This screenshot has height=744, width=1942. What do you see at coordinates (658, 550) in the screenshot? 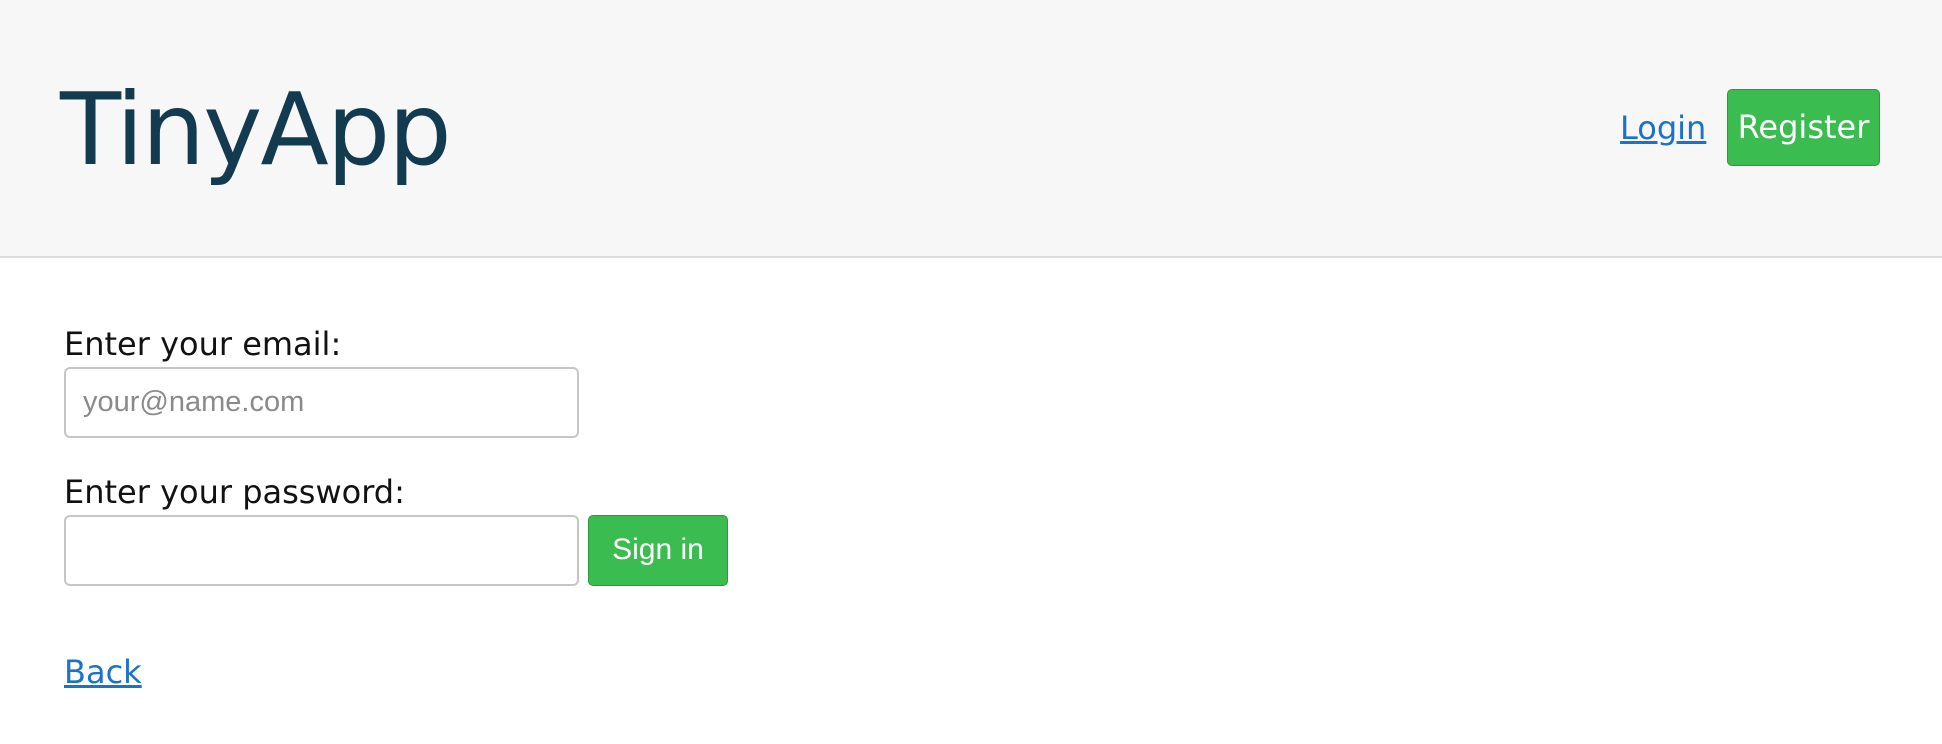
I see `sign-in-button: Sign in` at bounding box center [658, 550].